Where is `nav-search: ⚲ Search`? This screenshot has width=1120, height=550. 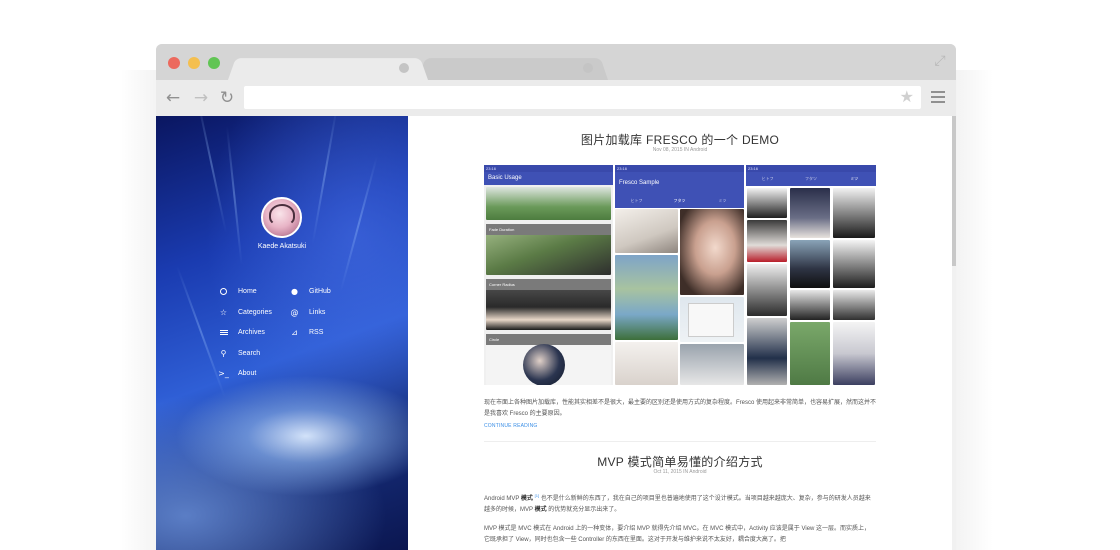
nav-search: ⚲ Search is located at coordinates (240, 353).